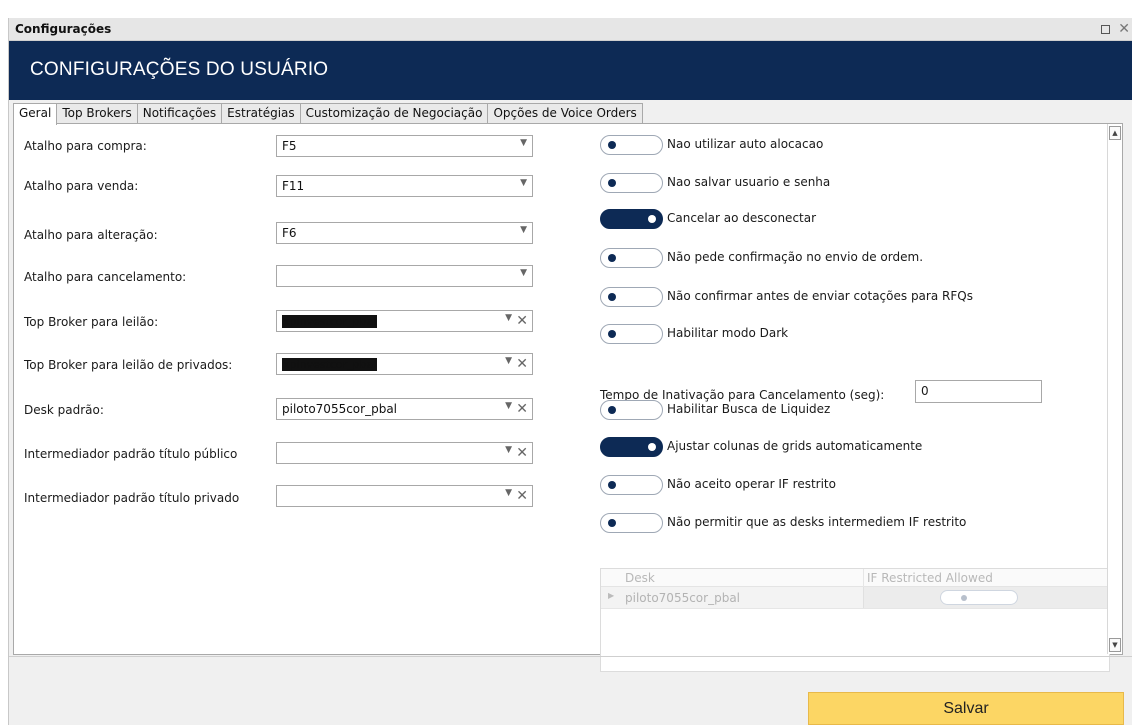  I want to click on field-label: Atalho para alteração:, so click(91, 235).